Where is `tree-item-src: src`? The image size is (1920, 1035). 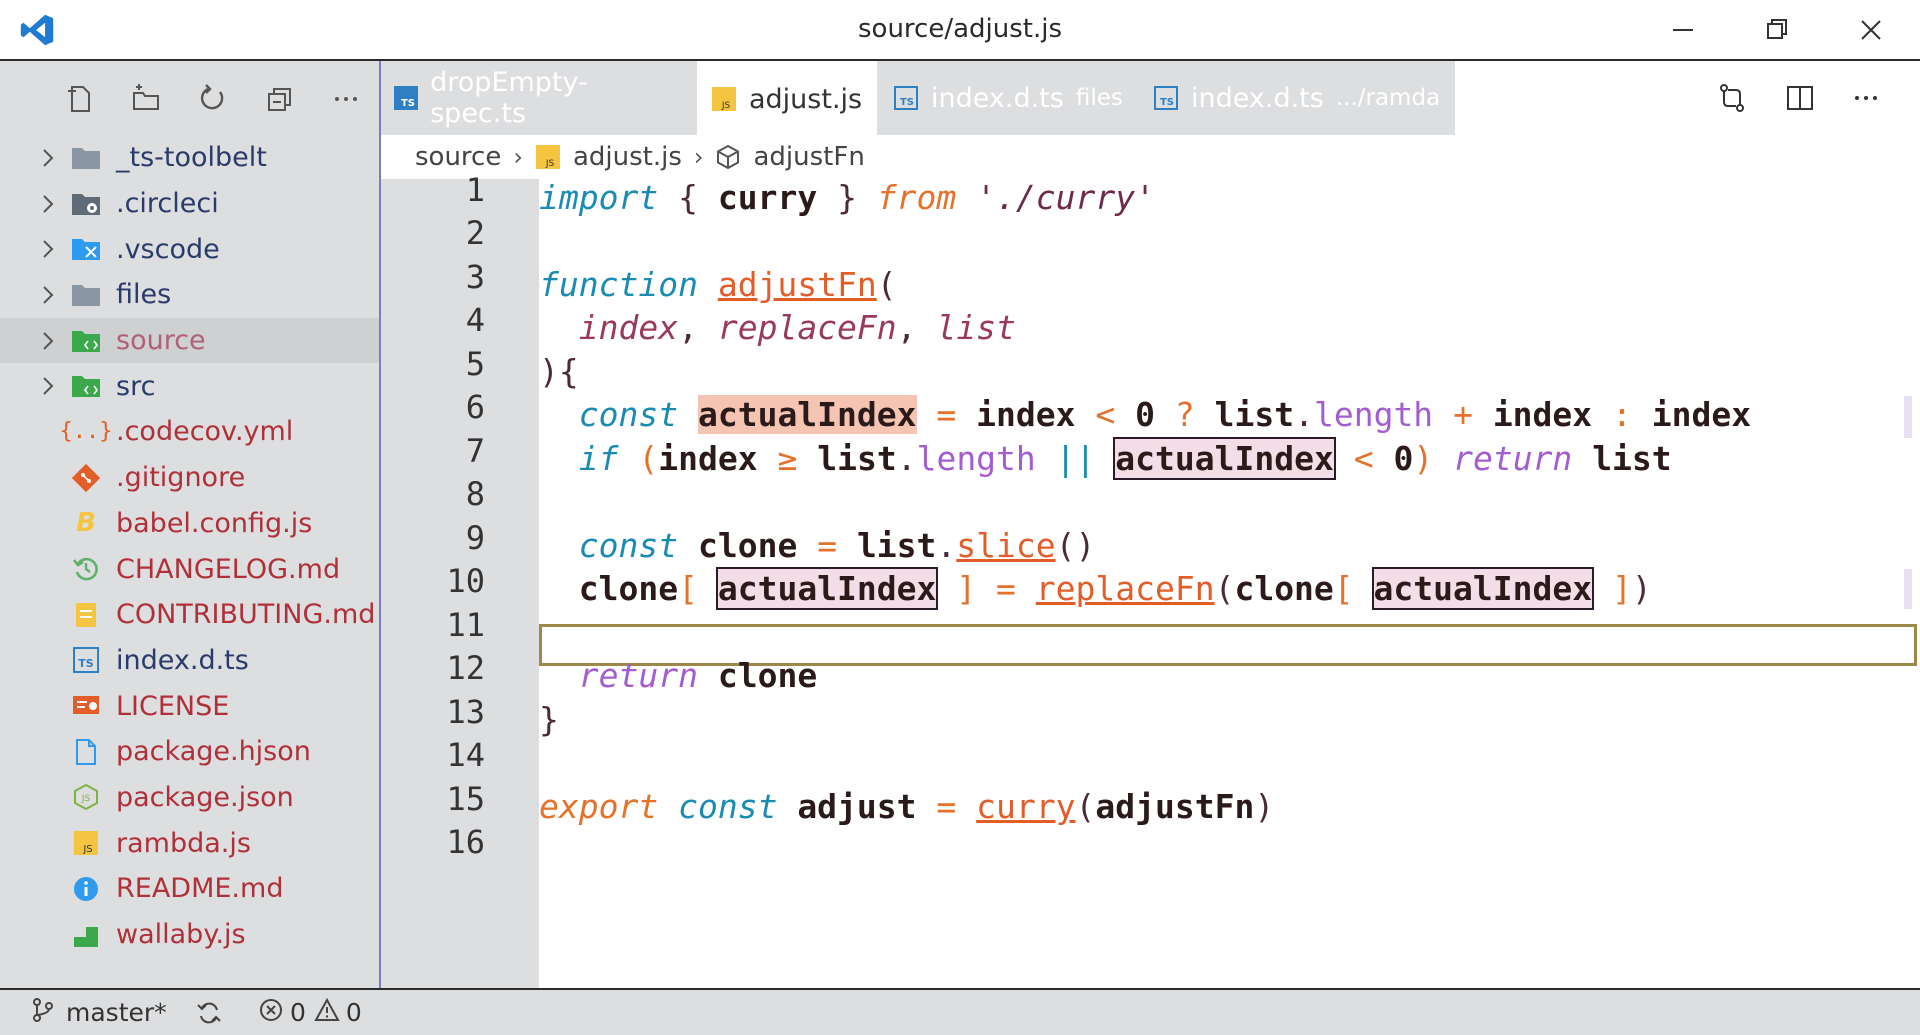
tree-item-src: src is located at coordinates (189, 386).